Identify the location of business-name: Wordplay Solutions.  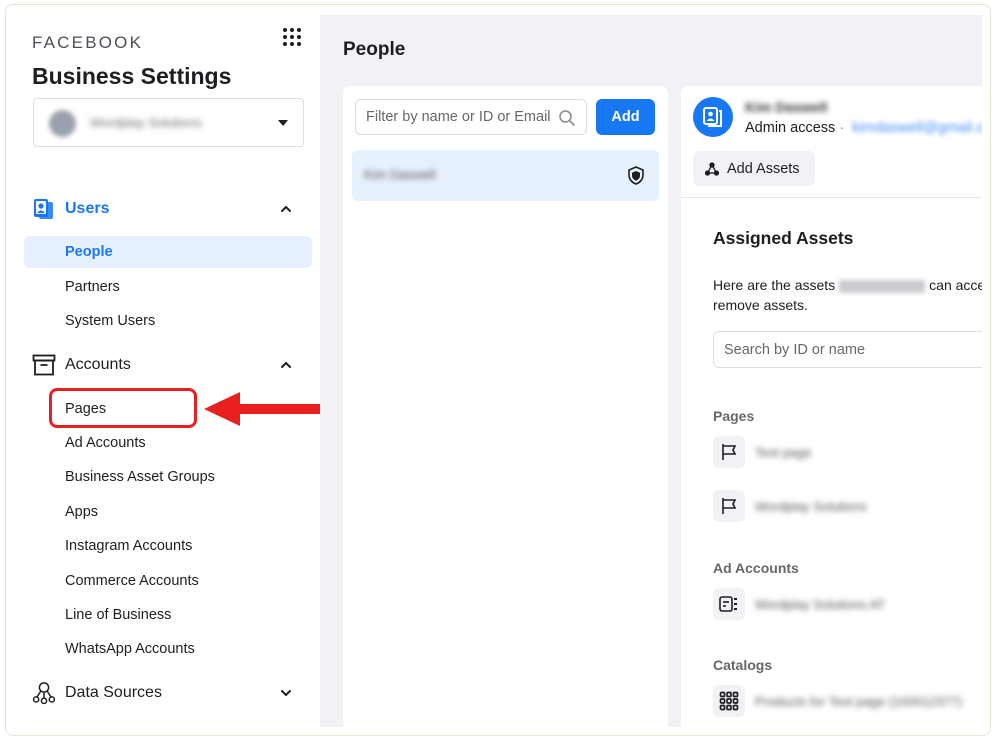
(146, 122).